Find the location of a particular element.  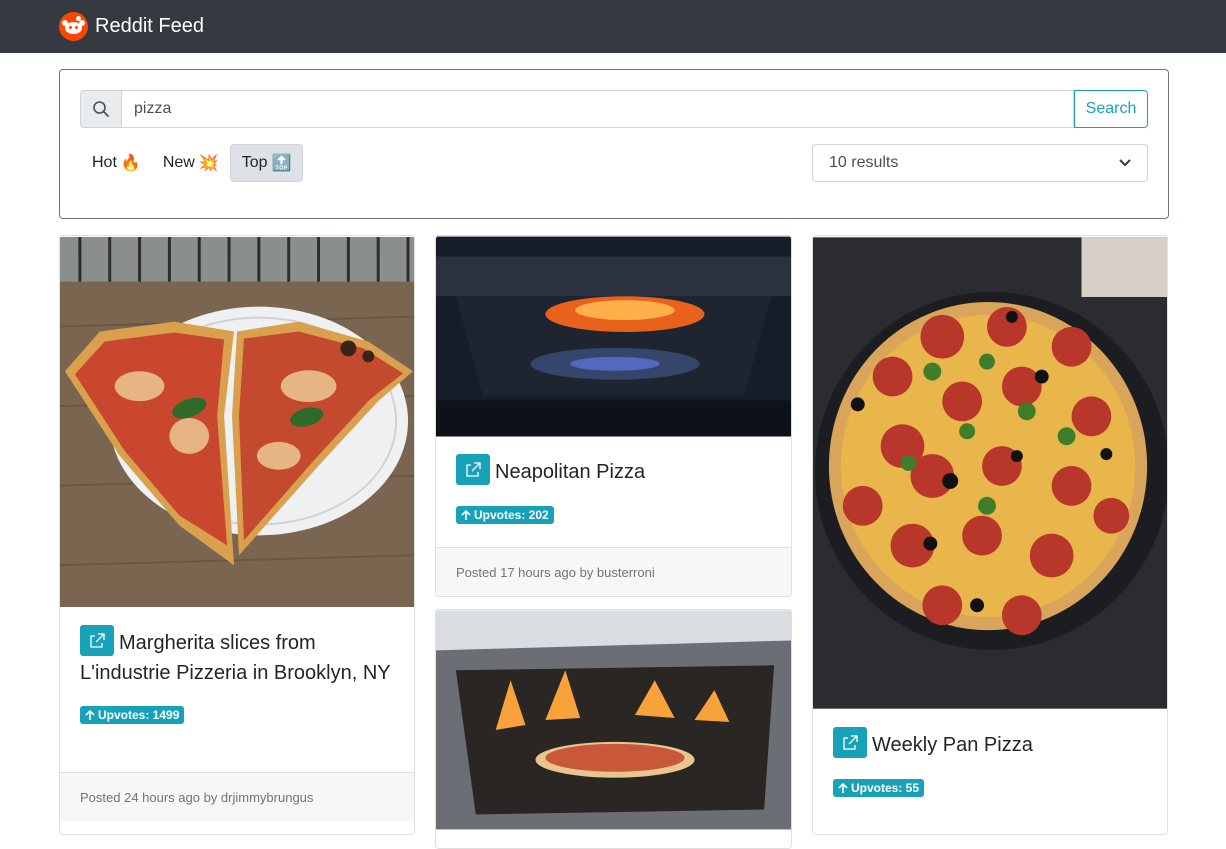

search-button: Search is located at coordinates (1111, 109).